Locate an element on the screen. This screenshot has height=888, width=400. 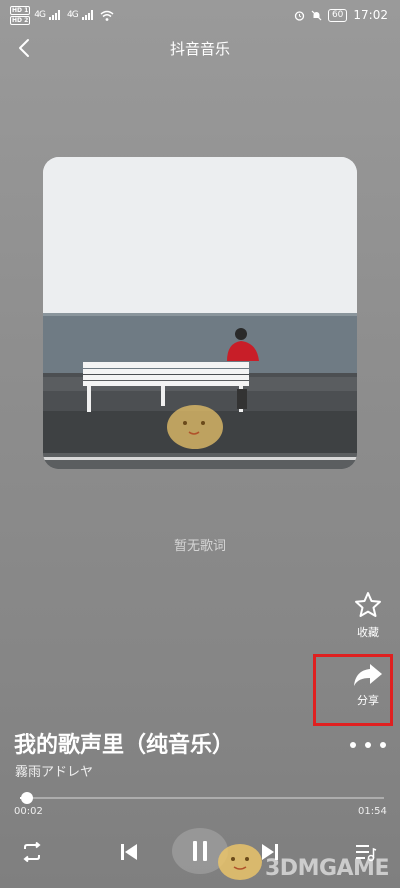
top-bar: 抖音音乐 is located at coordinates (200, 48).